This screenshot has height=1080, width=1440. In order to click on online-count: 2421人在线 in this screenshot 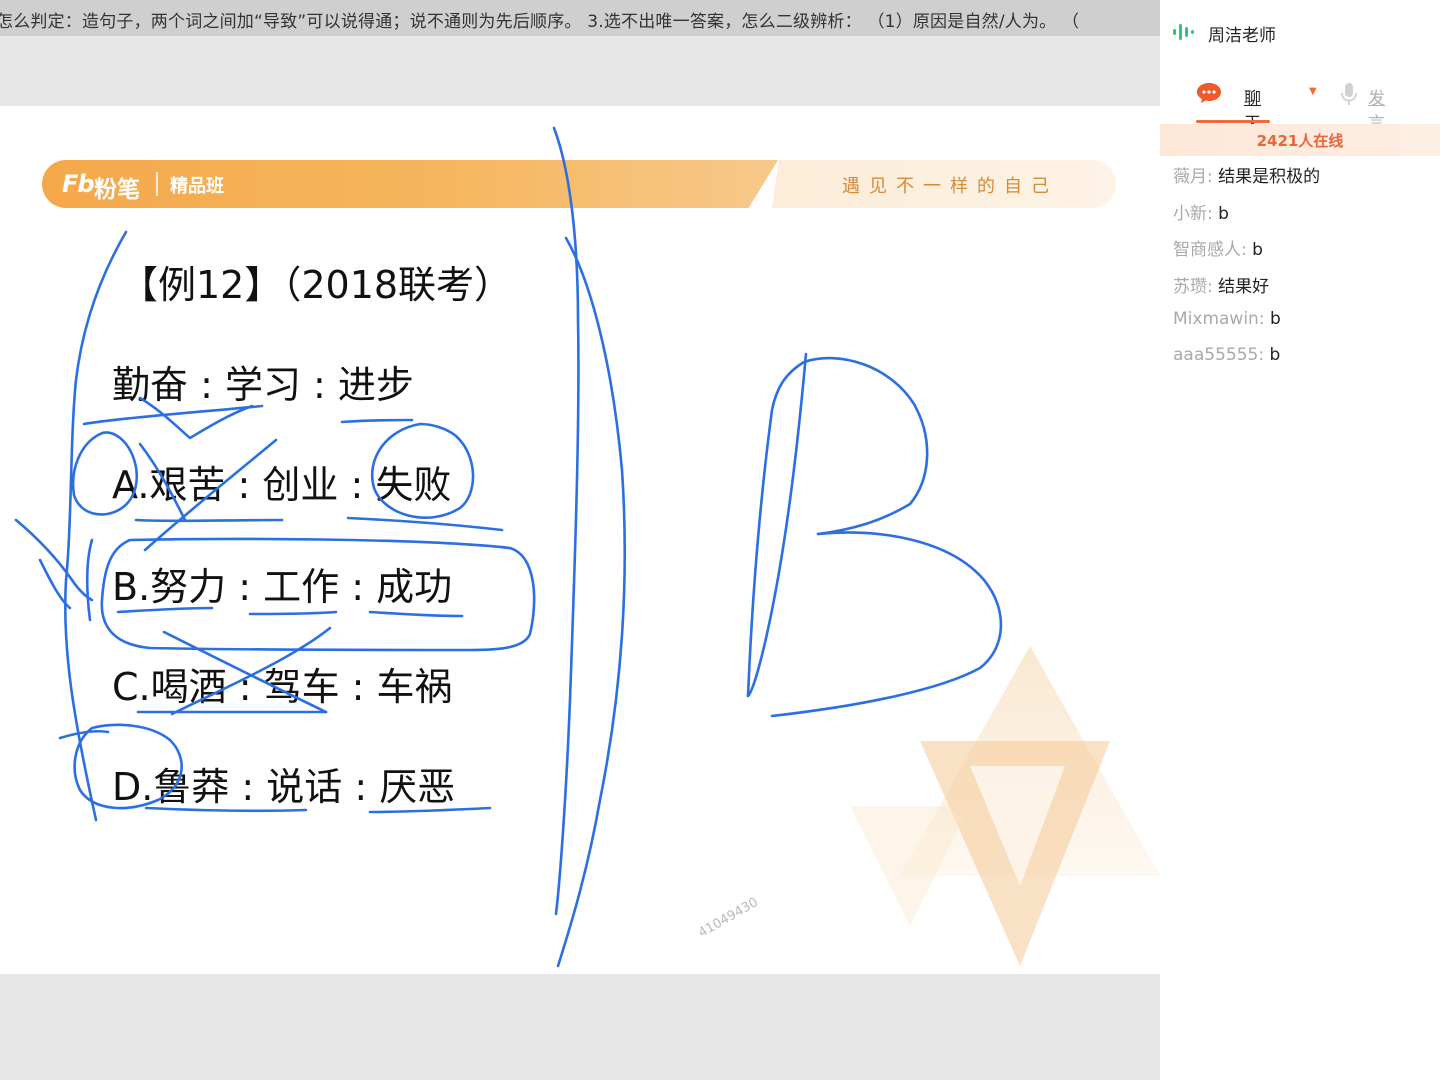, I will do `click(1300, 141)`.